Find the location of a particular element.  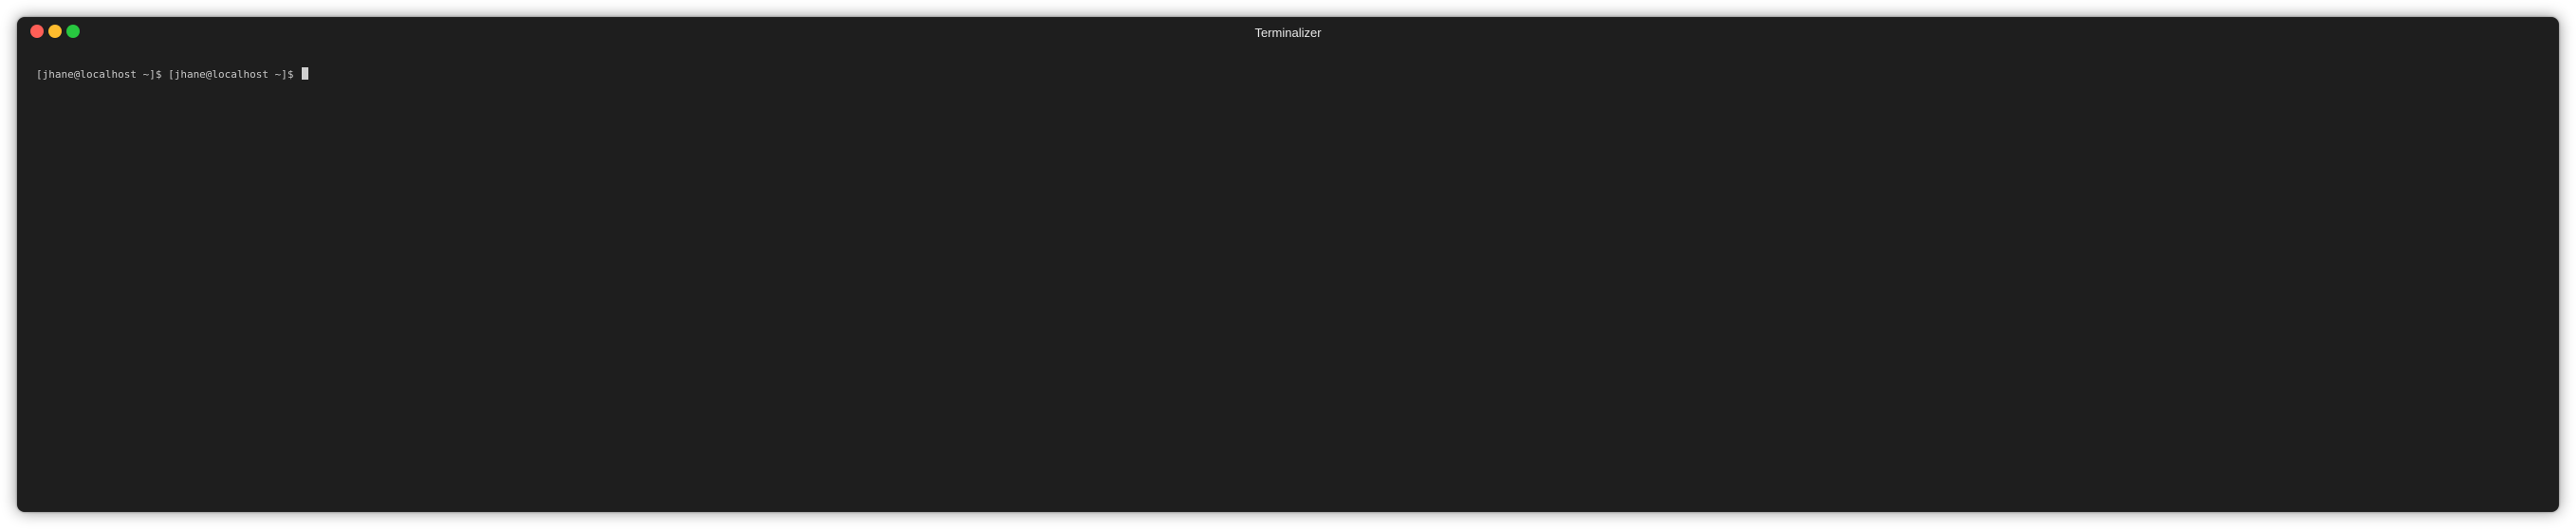

window-title: Terminalizer is located at coordinates (1288, 33).